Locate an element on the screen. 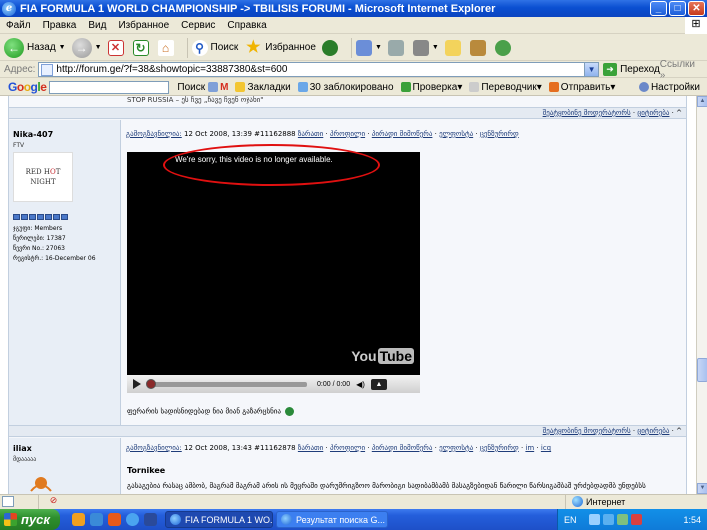 This screenshot has height=530, width=707. windows-flag-icon: ⊞ is located at coordinates (696, 25).